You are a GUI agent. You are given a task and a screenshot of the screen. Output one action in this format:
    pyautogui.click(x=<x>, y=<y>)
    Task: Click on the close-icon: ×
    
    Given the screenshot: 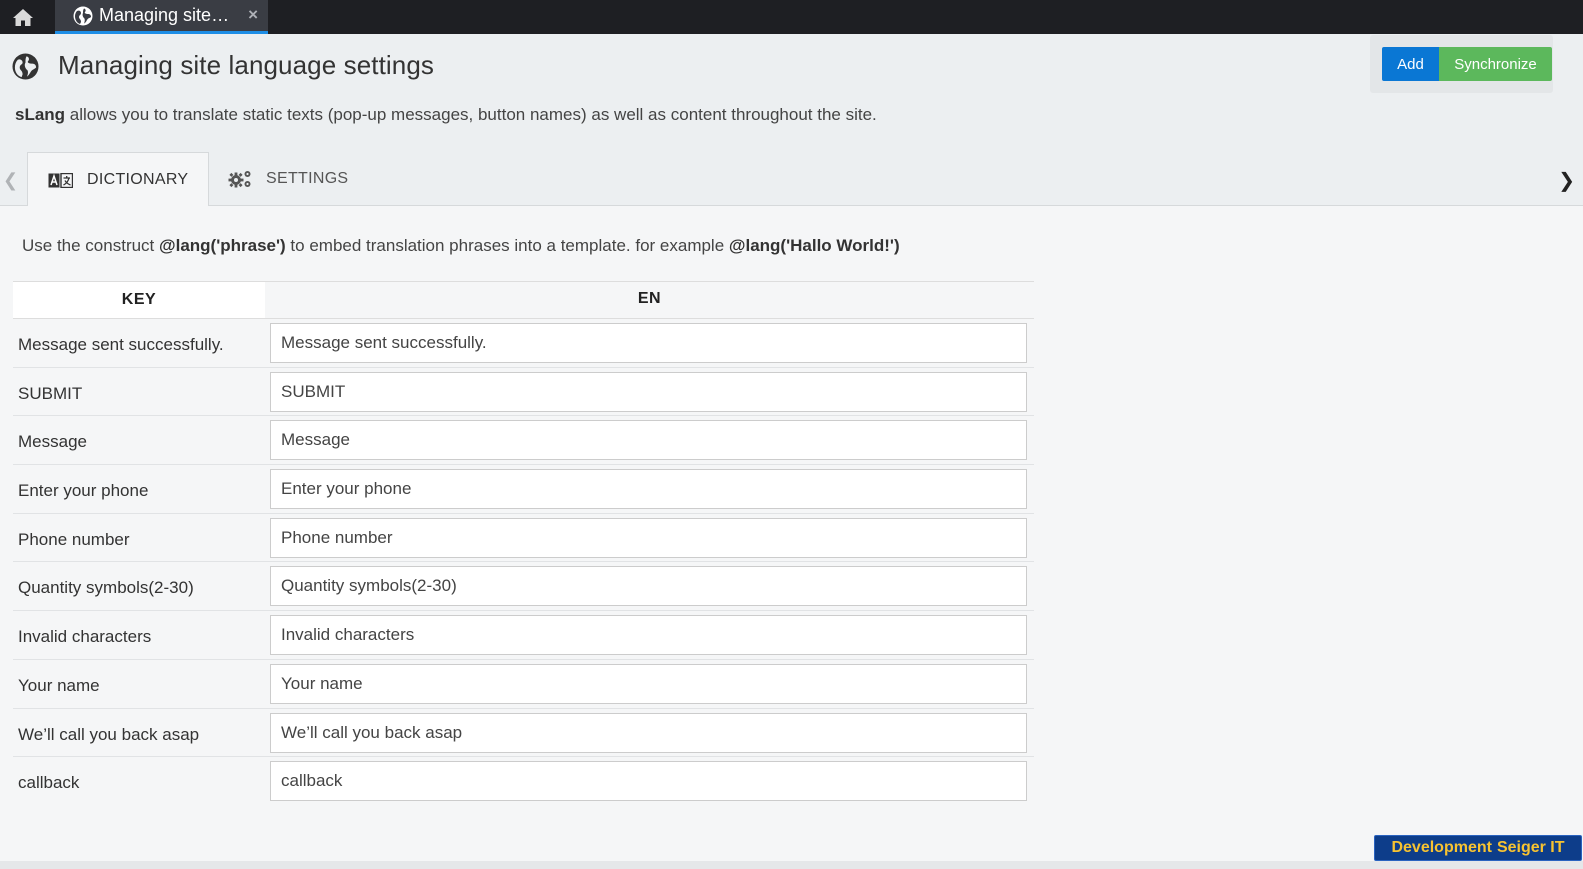 What is the action you would take?
    pyautogui.click(x=253, y=15)
    